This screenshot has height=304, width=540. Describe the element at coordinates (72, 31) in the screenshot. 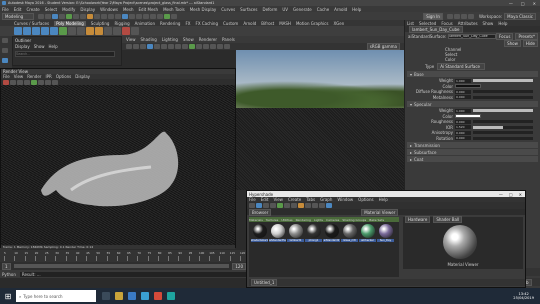

I see `combine-icon` at that location.